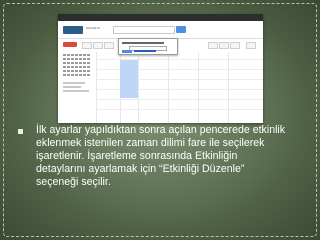  What do you see at coordinates (160, 17) in the screenshot?
I see `app-top-bar` at bounding box center [160, 17].